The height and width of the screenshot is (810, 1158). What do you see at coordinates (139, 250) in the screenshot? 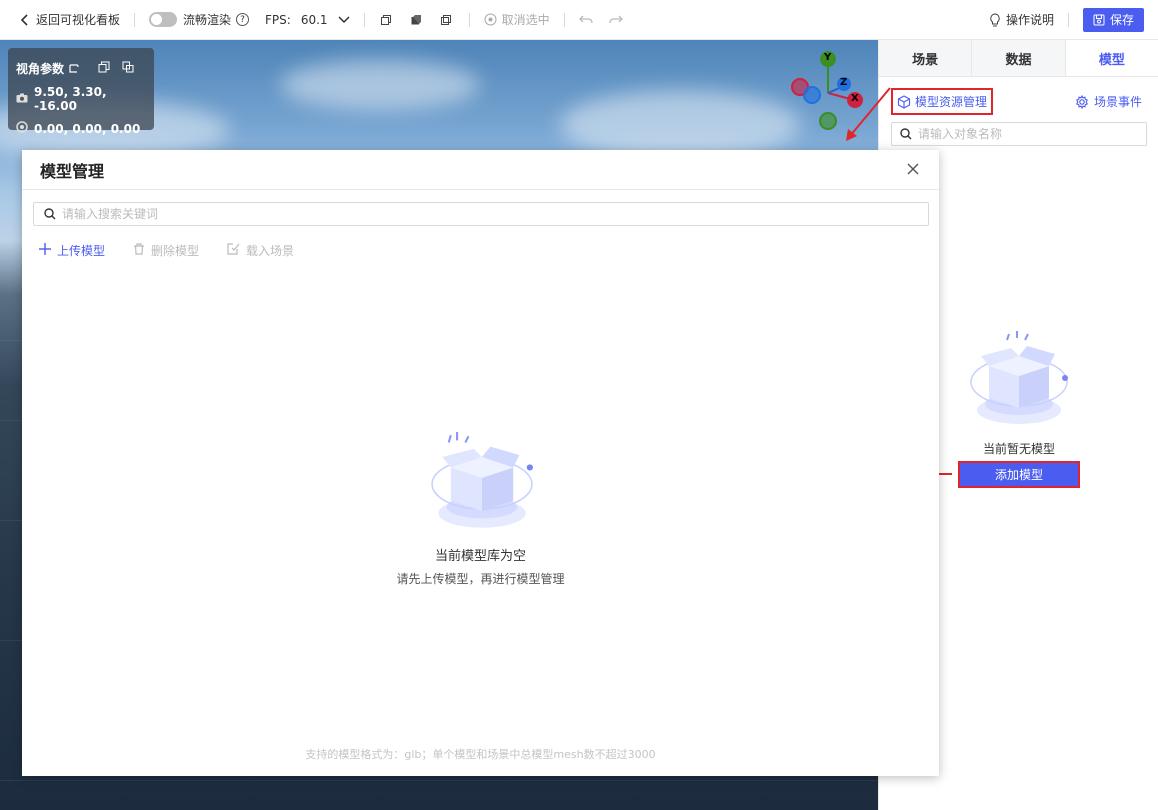
I see `trash-icon` at bounding box center [139, 250].